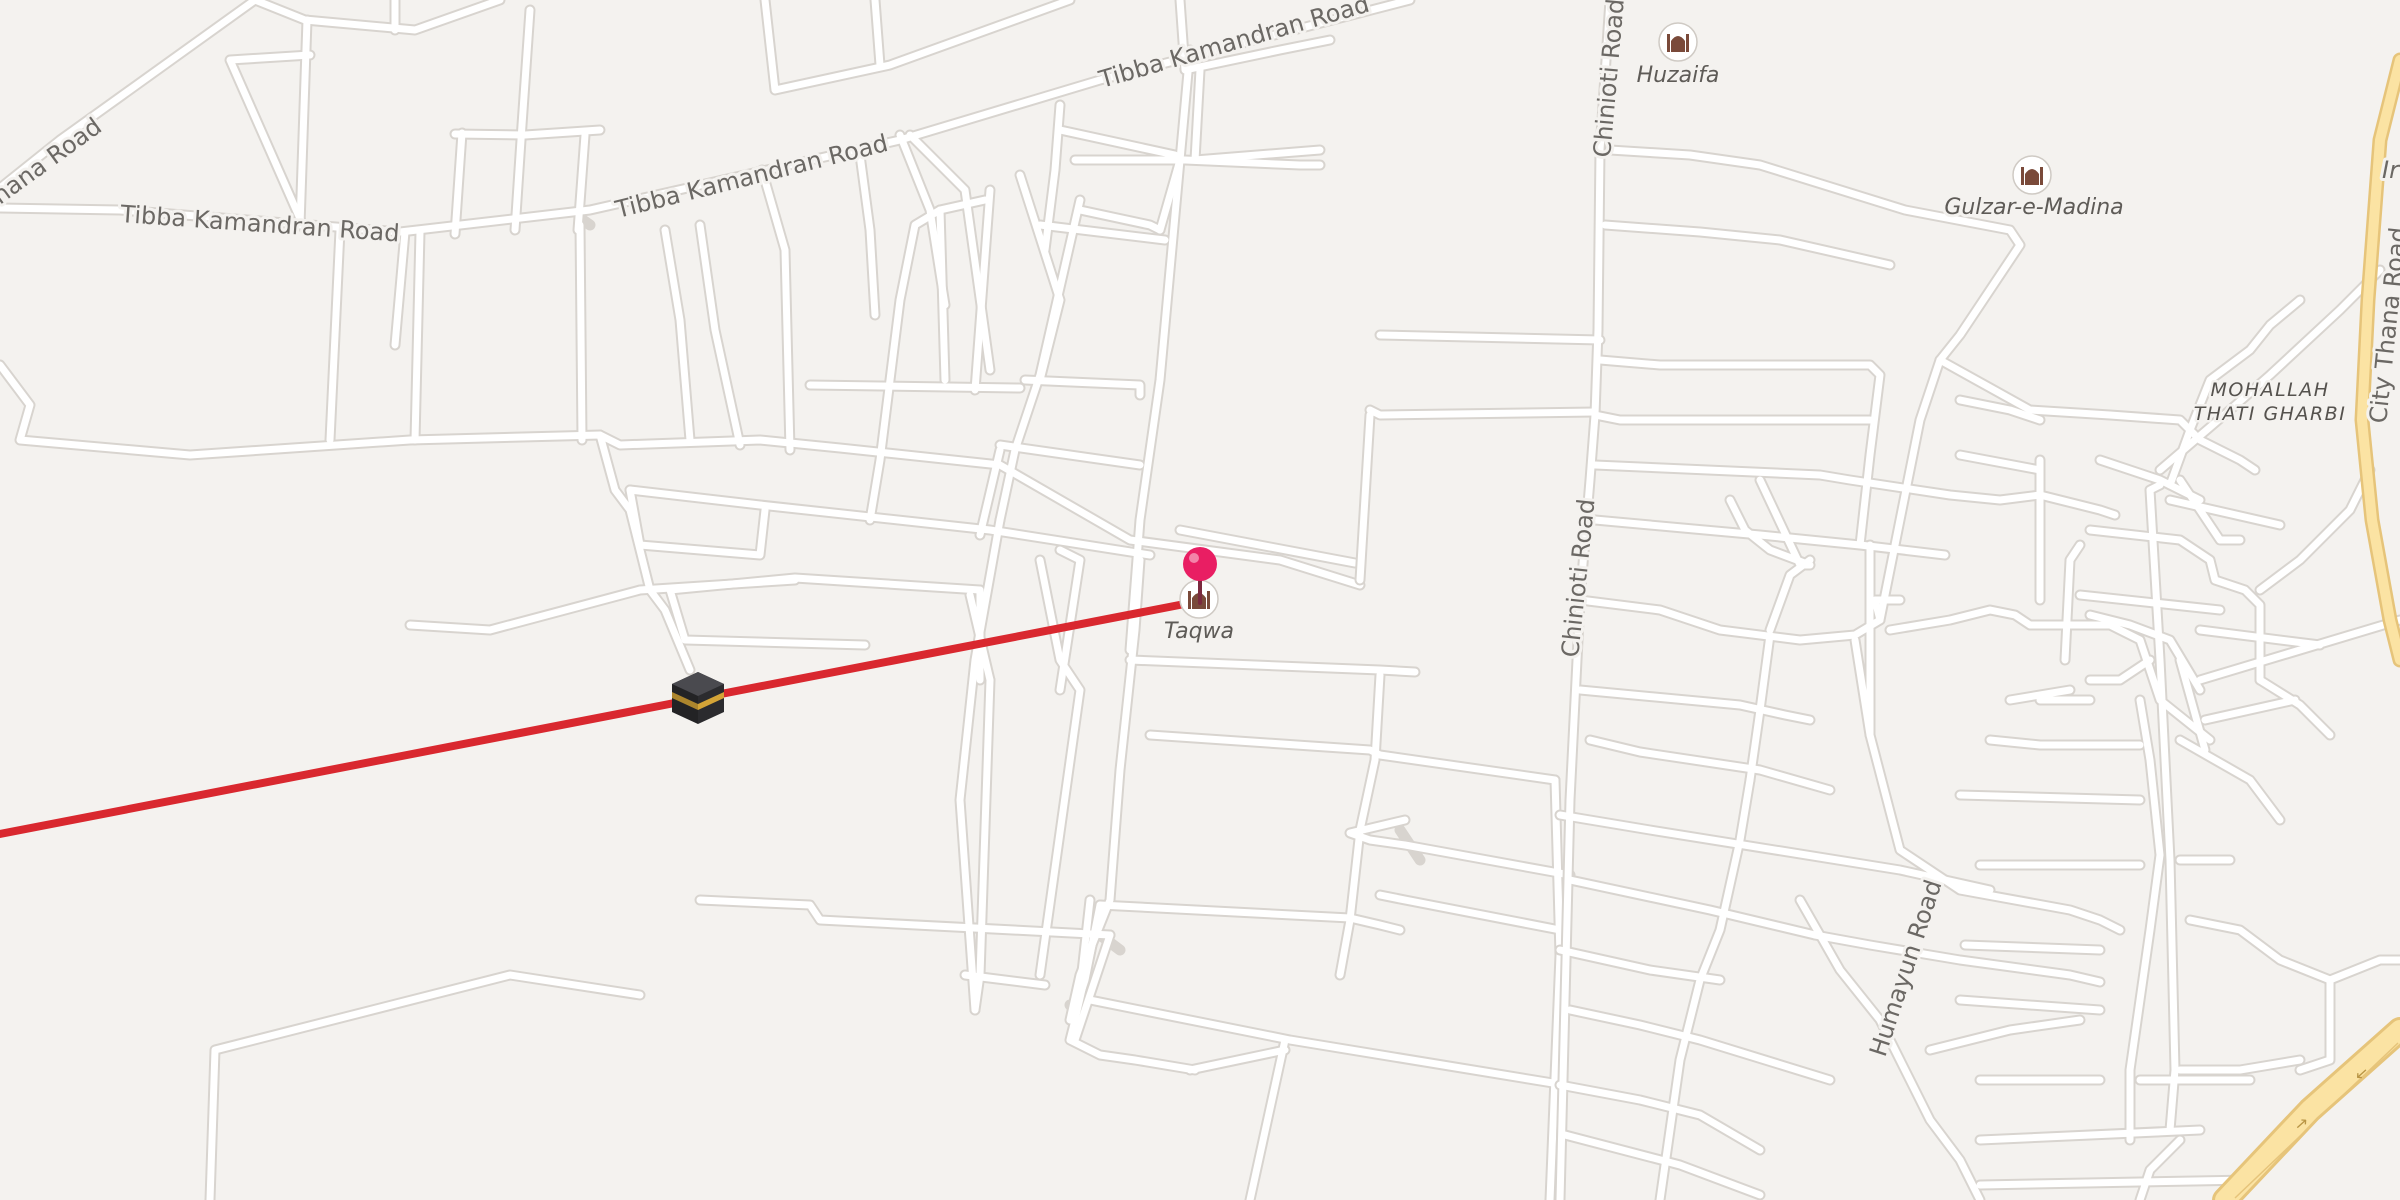  I want to click on road-label-chinioti-north: Chinioti Road, so click(1609, 79).